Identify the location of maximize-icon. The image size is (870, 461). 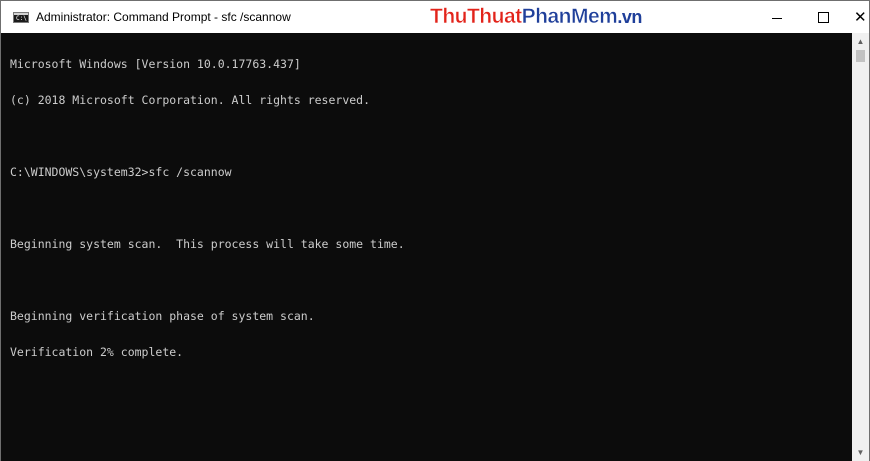
(823, 17).